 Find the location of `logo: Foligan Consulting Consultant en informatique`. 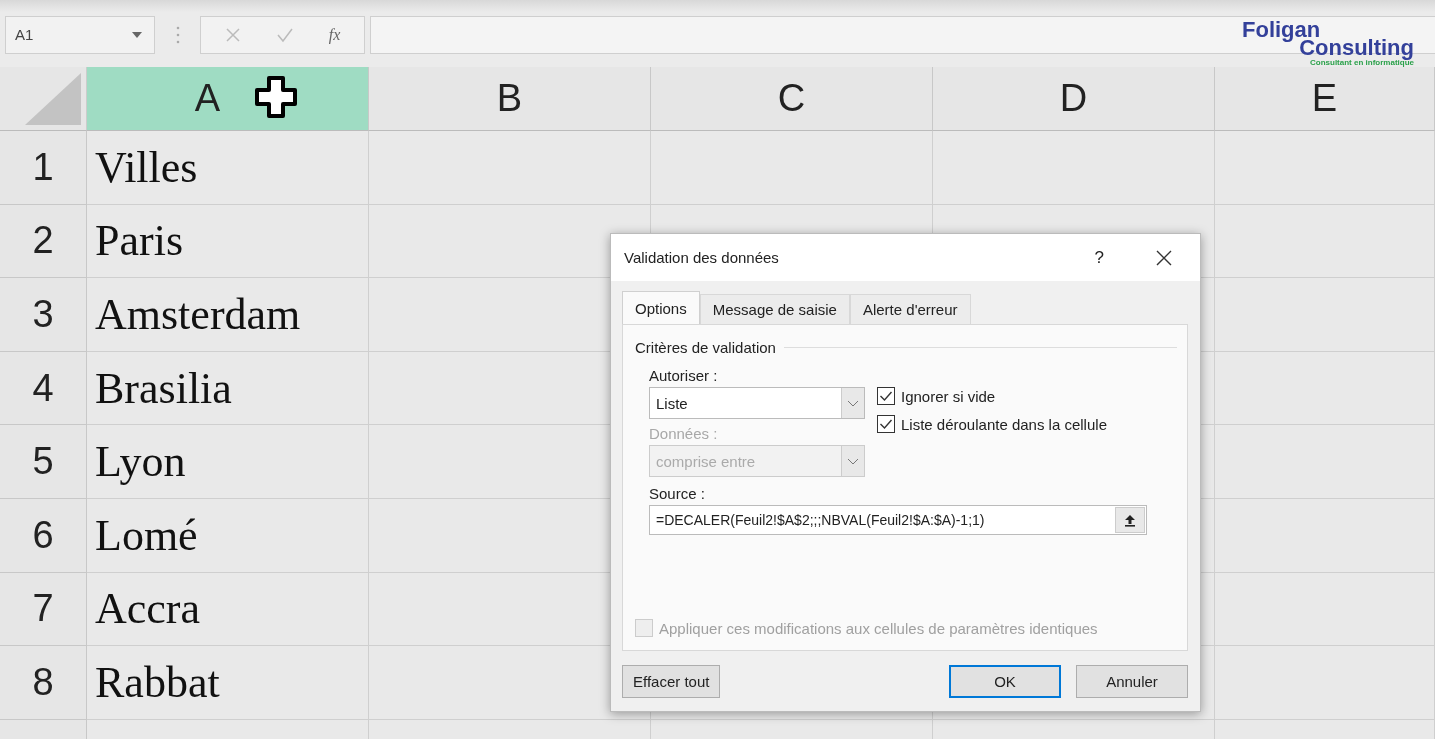

logo: Foligan Consulting Consultant en informatique is located at coordinates (1328, 43).